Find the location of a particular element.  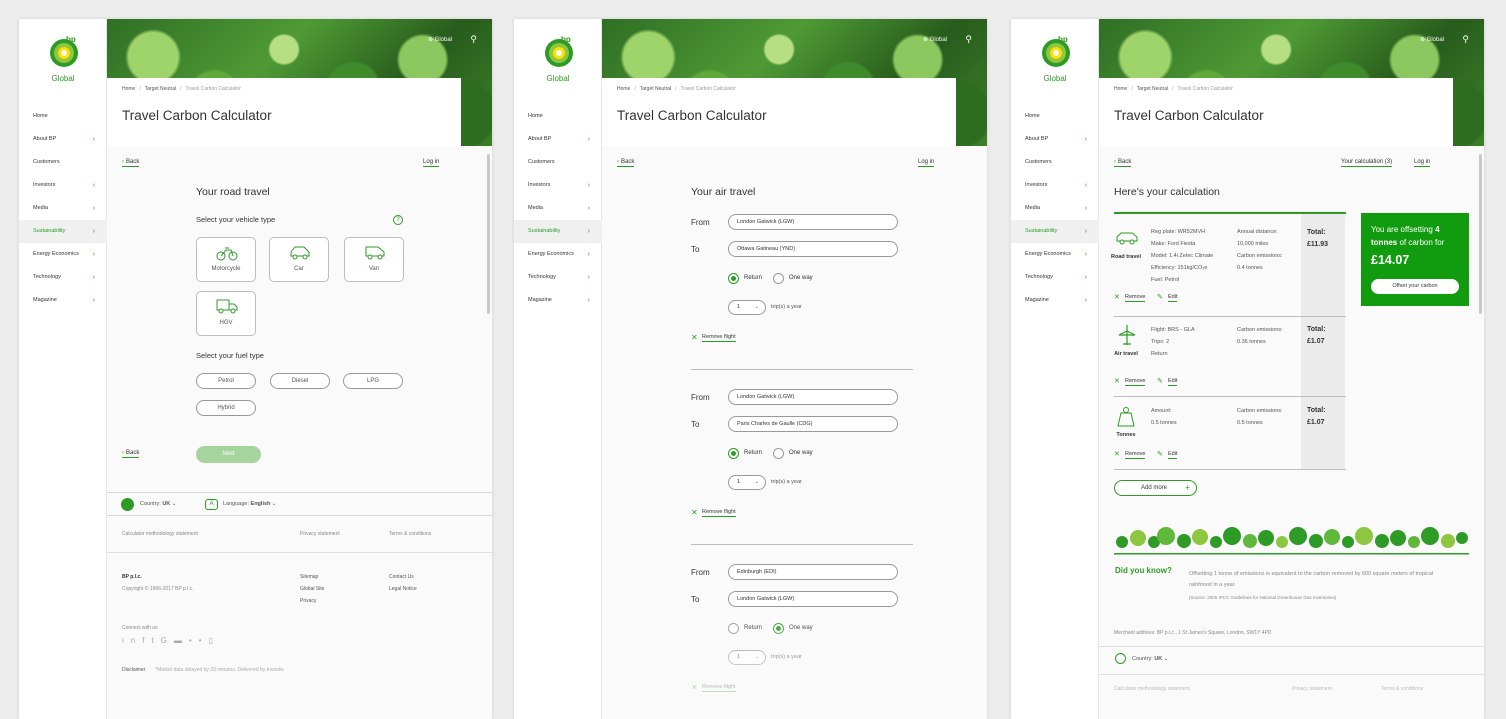

fuel-diesel: Diesel is located at coordinates (300, 381).